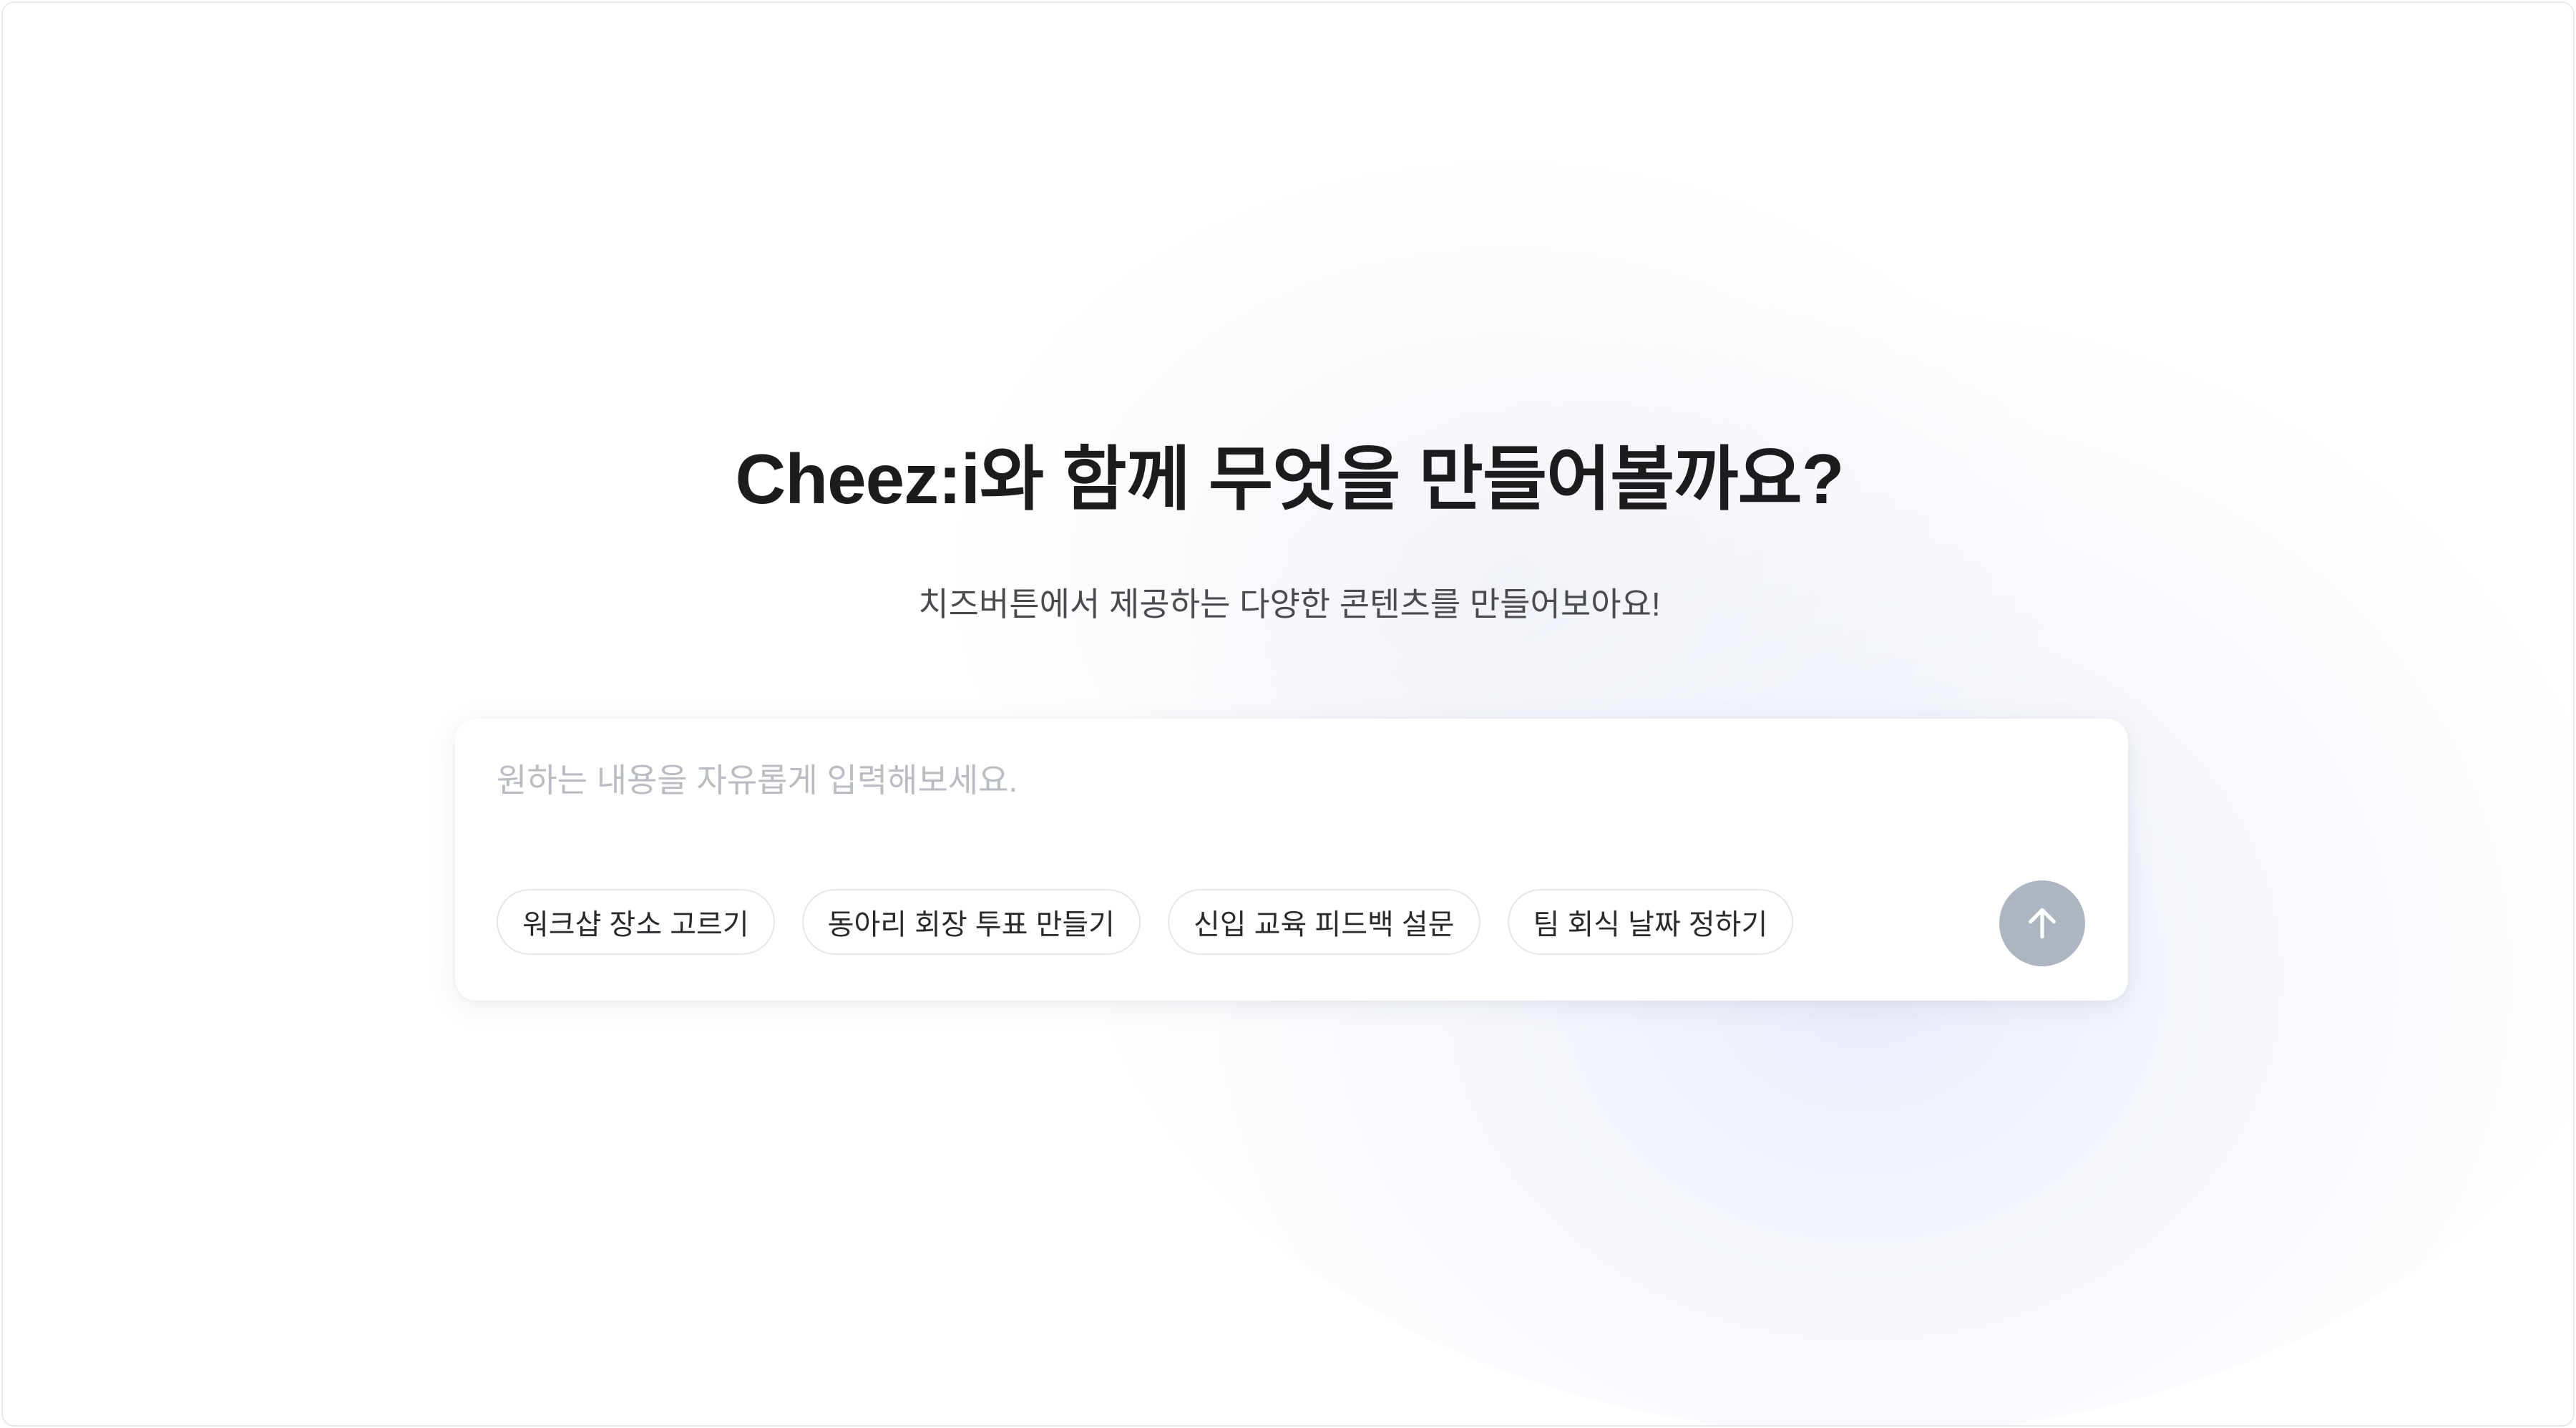 The height and width of the screenshot is (1428, 2576). I want to click on suggestion-chip-onboarding-feedback: 신입 교육 피드백 설문, so click(1323, 922).